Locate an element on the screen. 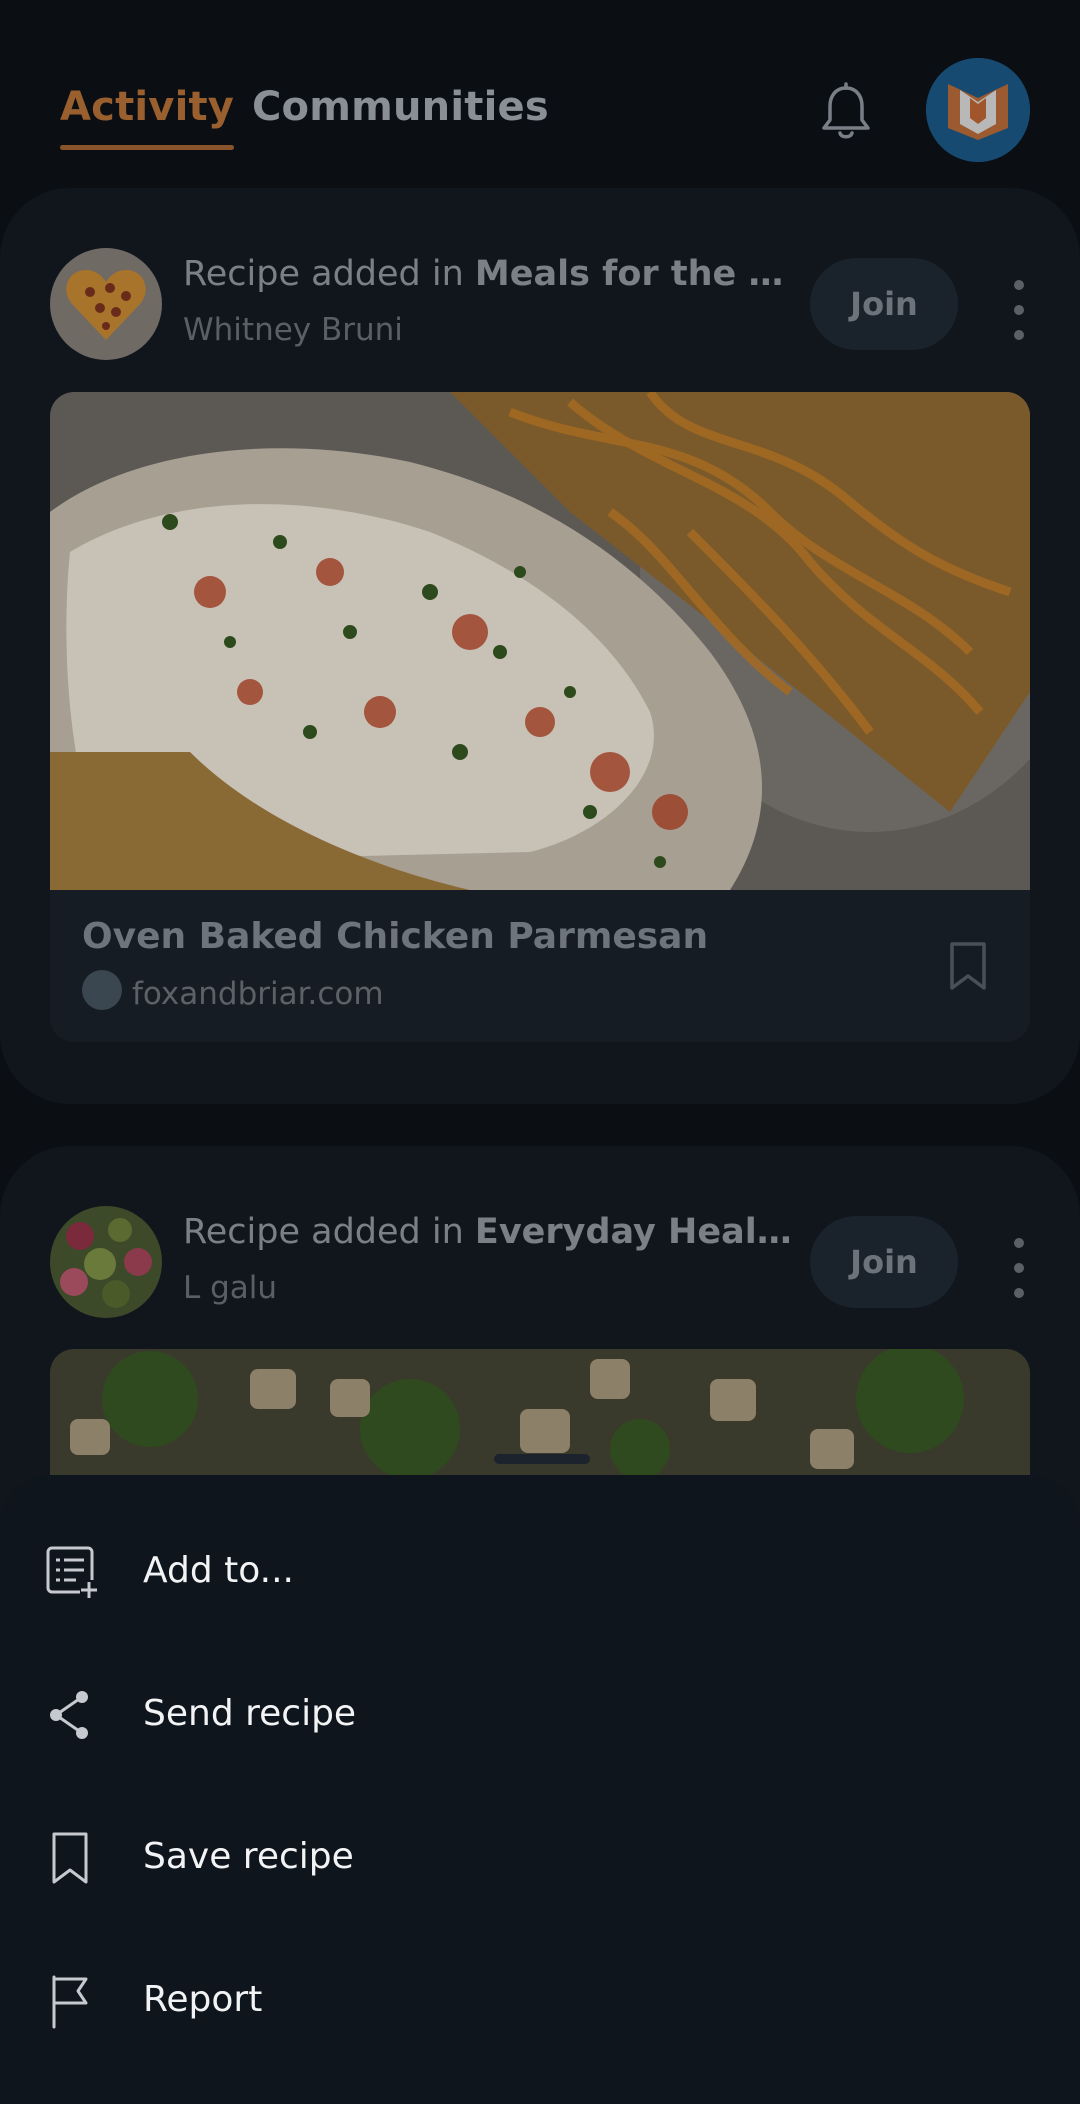 The width and height of the screenshot is (1080, 2104). source-logo-icon is located at coordinates (102, 990).